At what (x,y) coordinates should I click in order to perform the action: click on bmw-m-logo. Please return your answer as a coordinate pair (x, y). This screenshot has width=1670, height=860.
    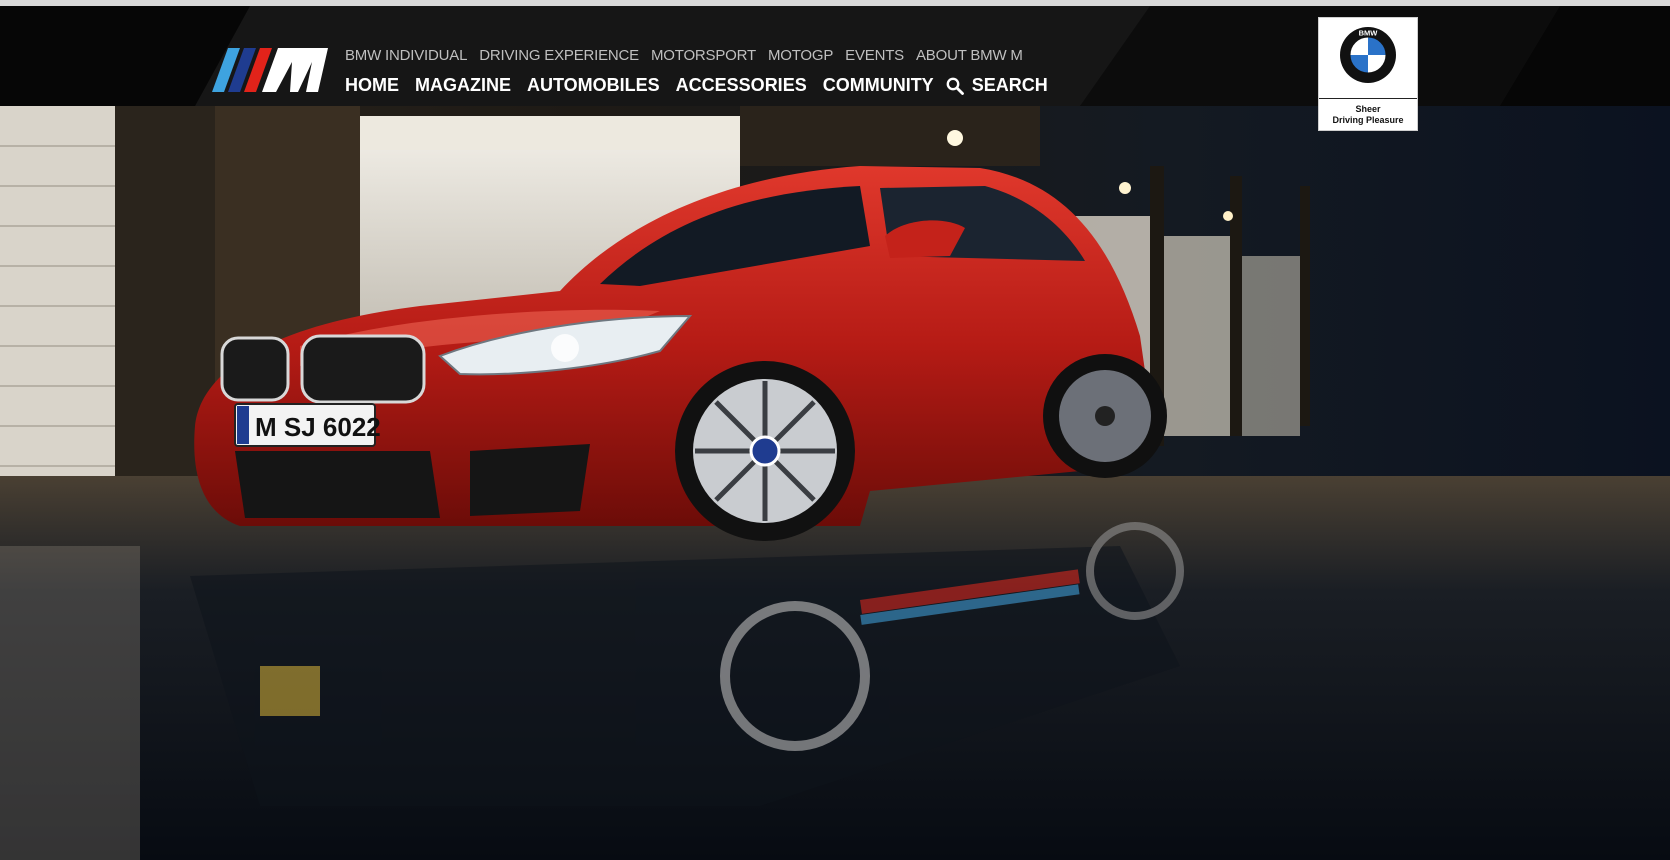
    Looking at the image, I should click on (269, 70).